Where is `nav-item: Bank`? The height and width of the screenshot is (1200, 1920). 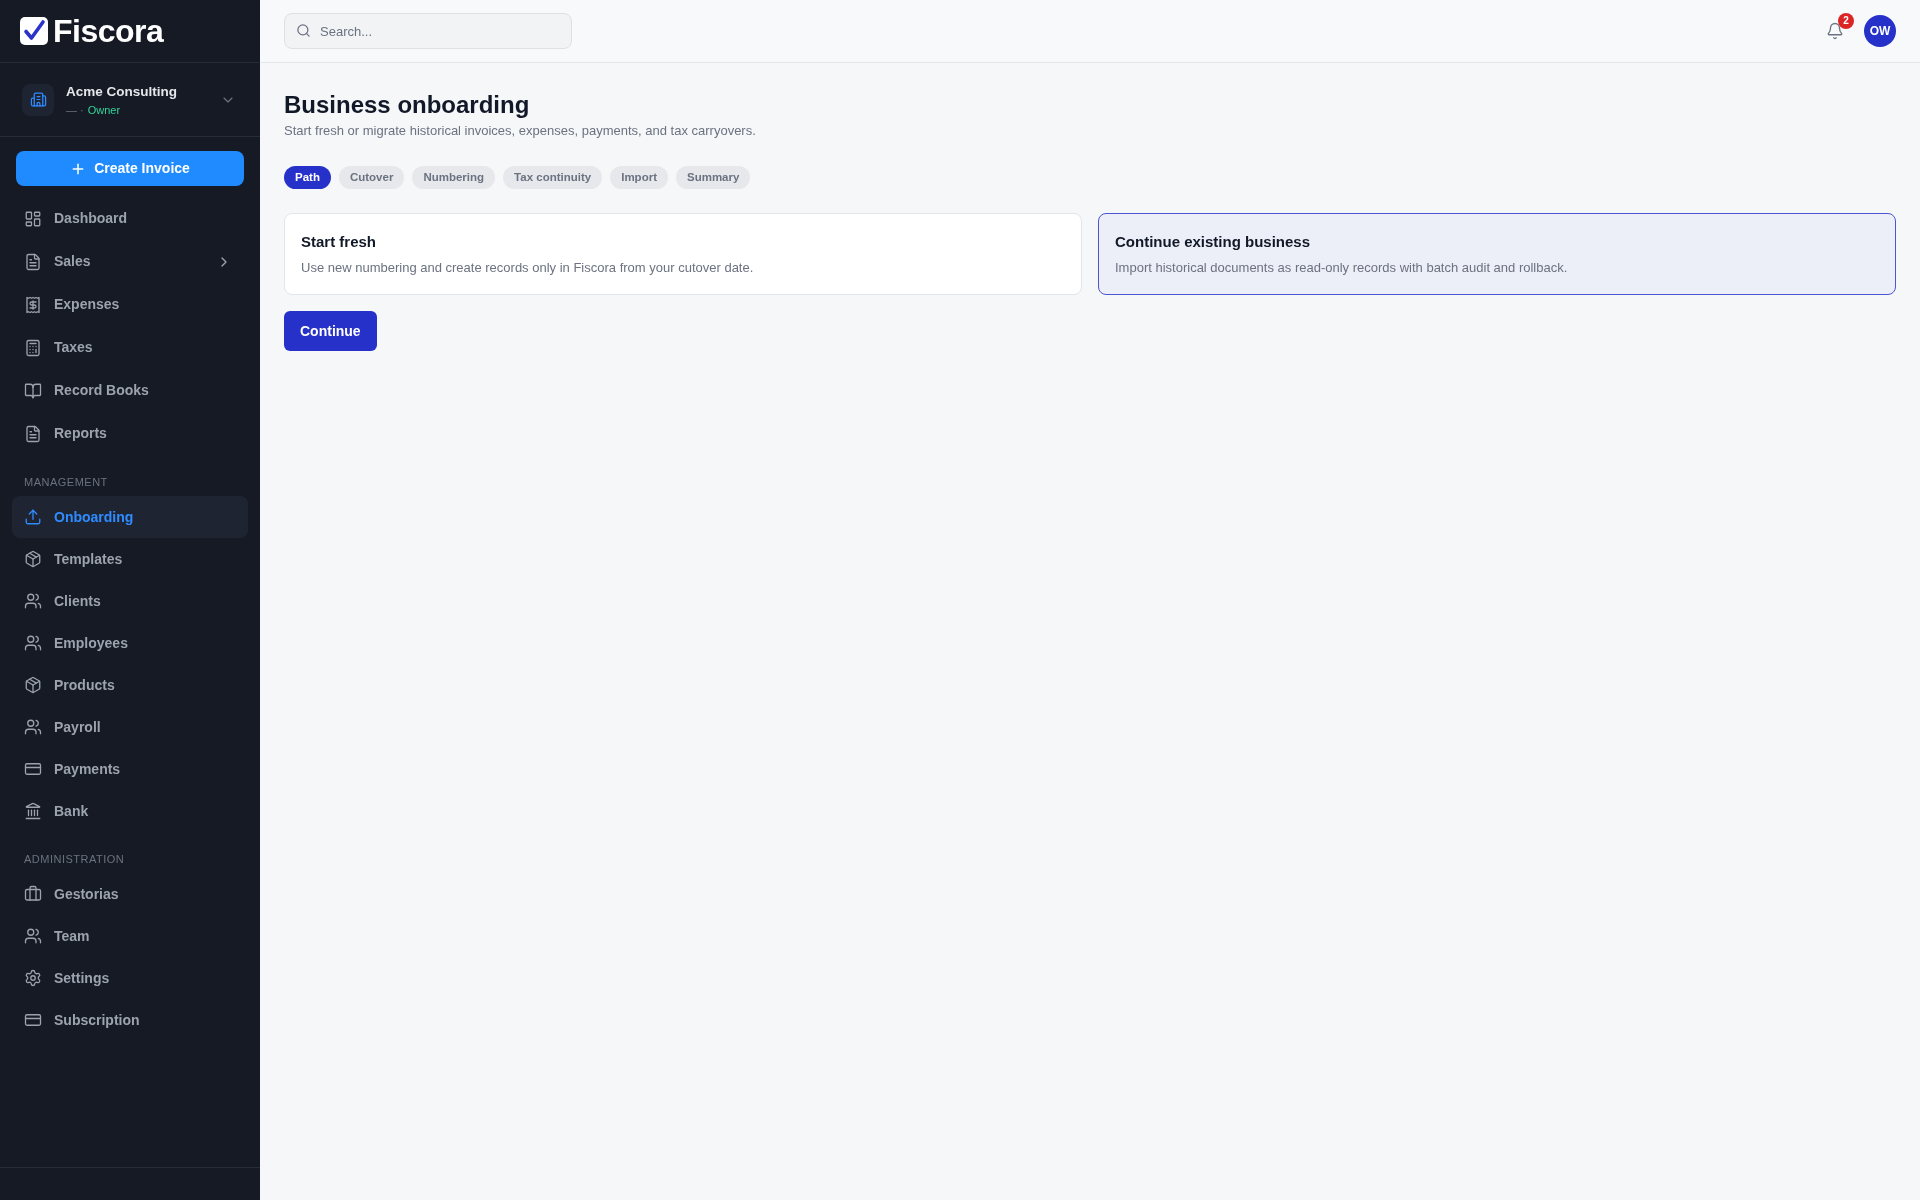
nav-item: Bank is located at coordinates (130, 811).